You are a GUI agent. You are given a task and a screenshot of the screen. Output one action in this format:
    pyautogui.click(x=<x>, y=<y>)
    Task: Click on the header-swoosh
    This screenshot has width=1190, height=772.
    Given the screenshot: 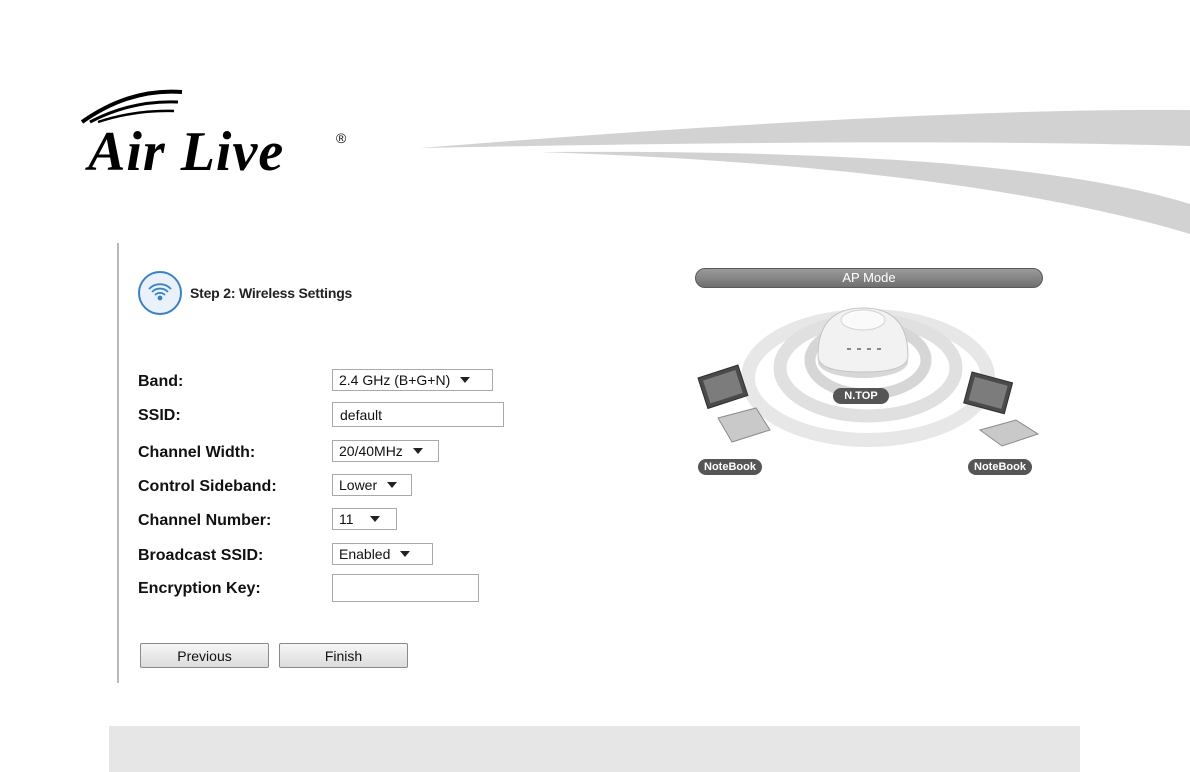 What is the action you would take?
    pyautogui.click(x=805, y=171)
    